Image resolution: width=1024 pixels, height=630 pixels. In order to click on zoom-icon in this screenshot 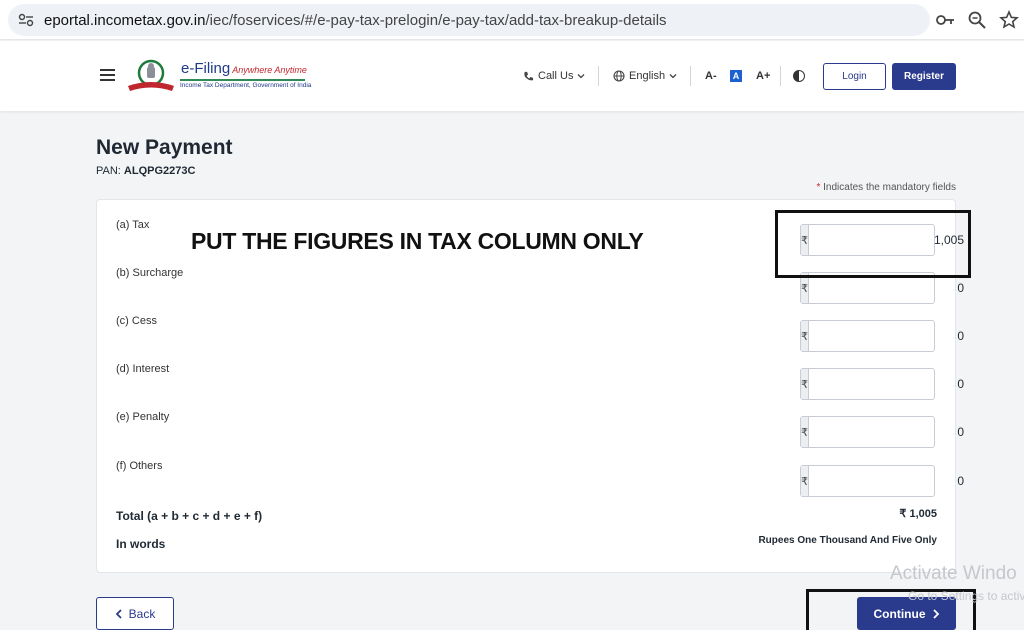, I will do `click(977, 20)`.